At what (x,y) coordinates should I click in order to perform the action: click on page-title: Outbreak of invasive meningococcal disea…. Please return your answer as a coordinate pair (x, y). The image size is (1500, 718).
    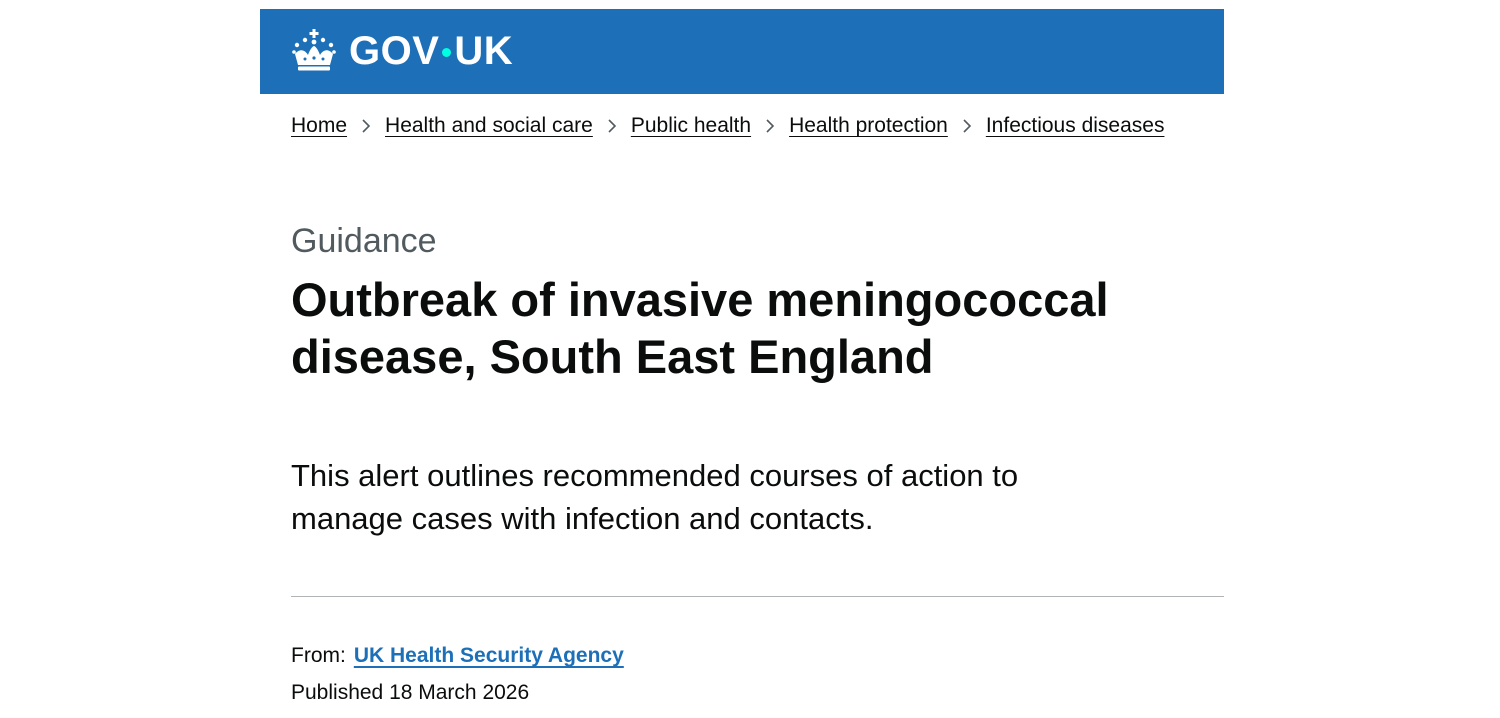
    Looking at the image, I should click on (700, 328).